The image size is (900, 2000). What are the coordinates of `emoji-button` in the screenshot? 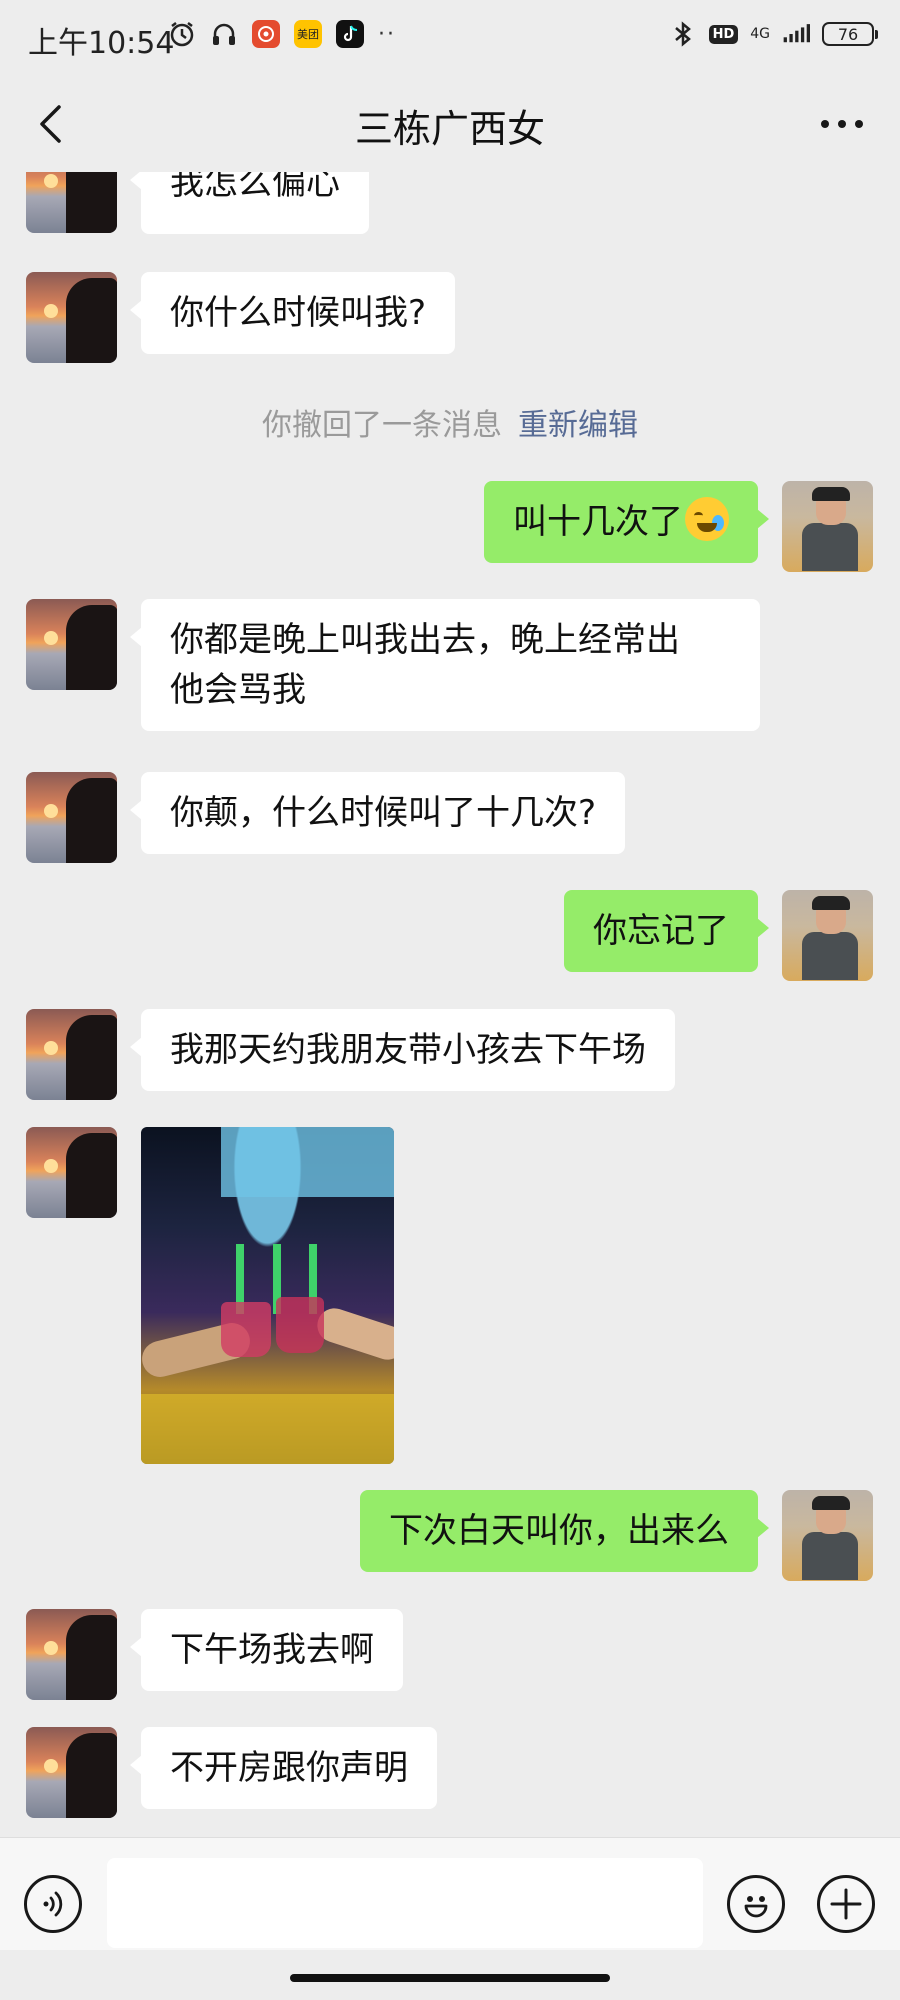 It's located at (756, 1904).